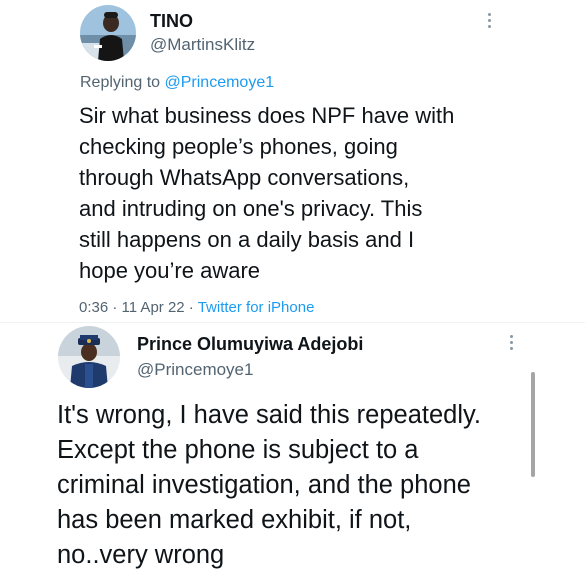 The image size is (585, 570). Describe the element at coordinates (264, 485) in the screenshot. I see `tweet-line: criminal investigation, and the phone` at that location.